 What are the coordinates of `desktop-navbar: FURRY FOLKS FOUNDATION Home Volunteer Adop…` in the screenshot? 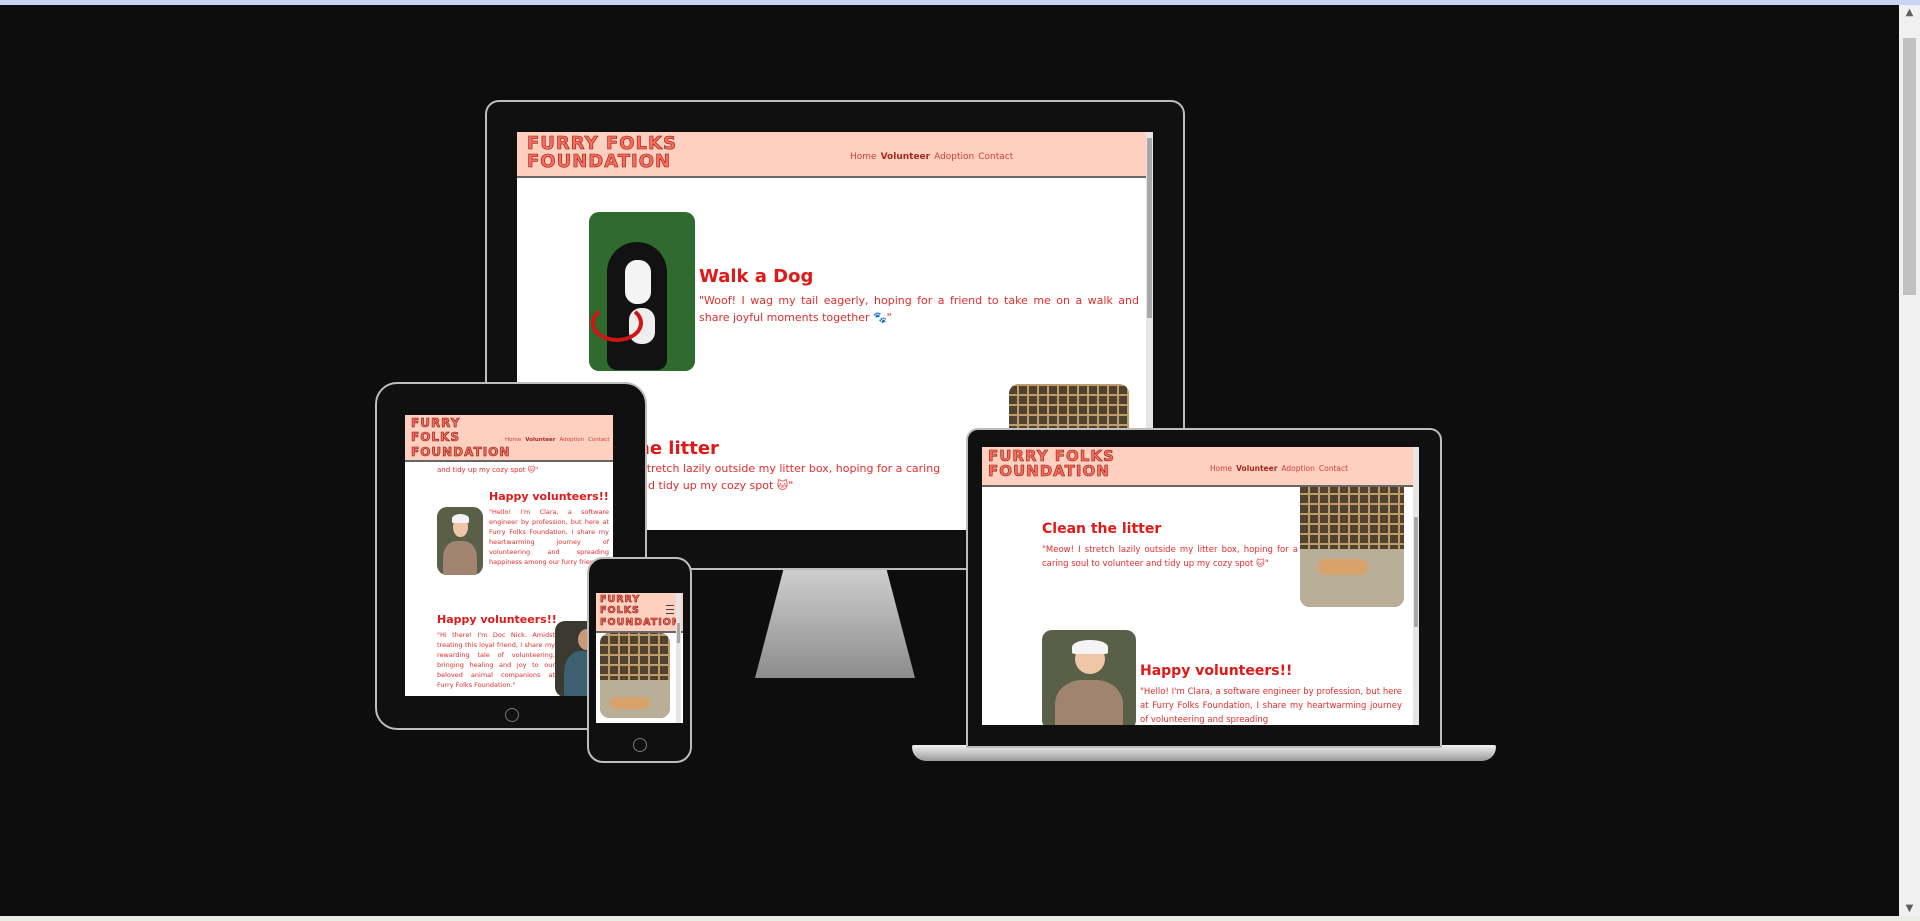 It's located at (835, 155).